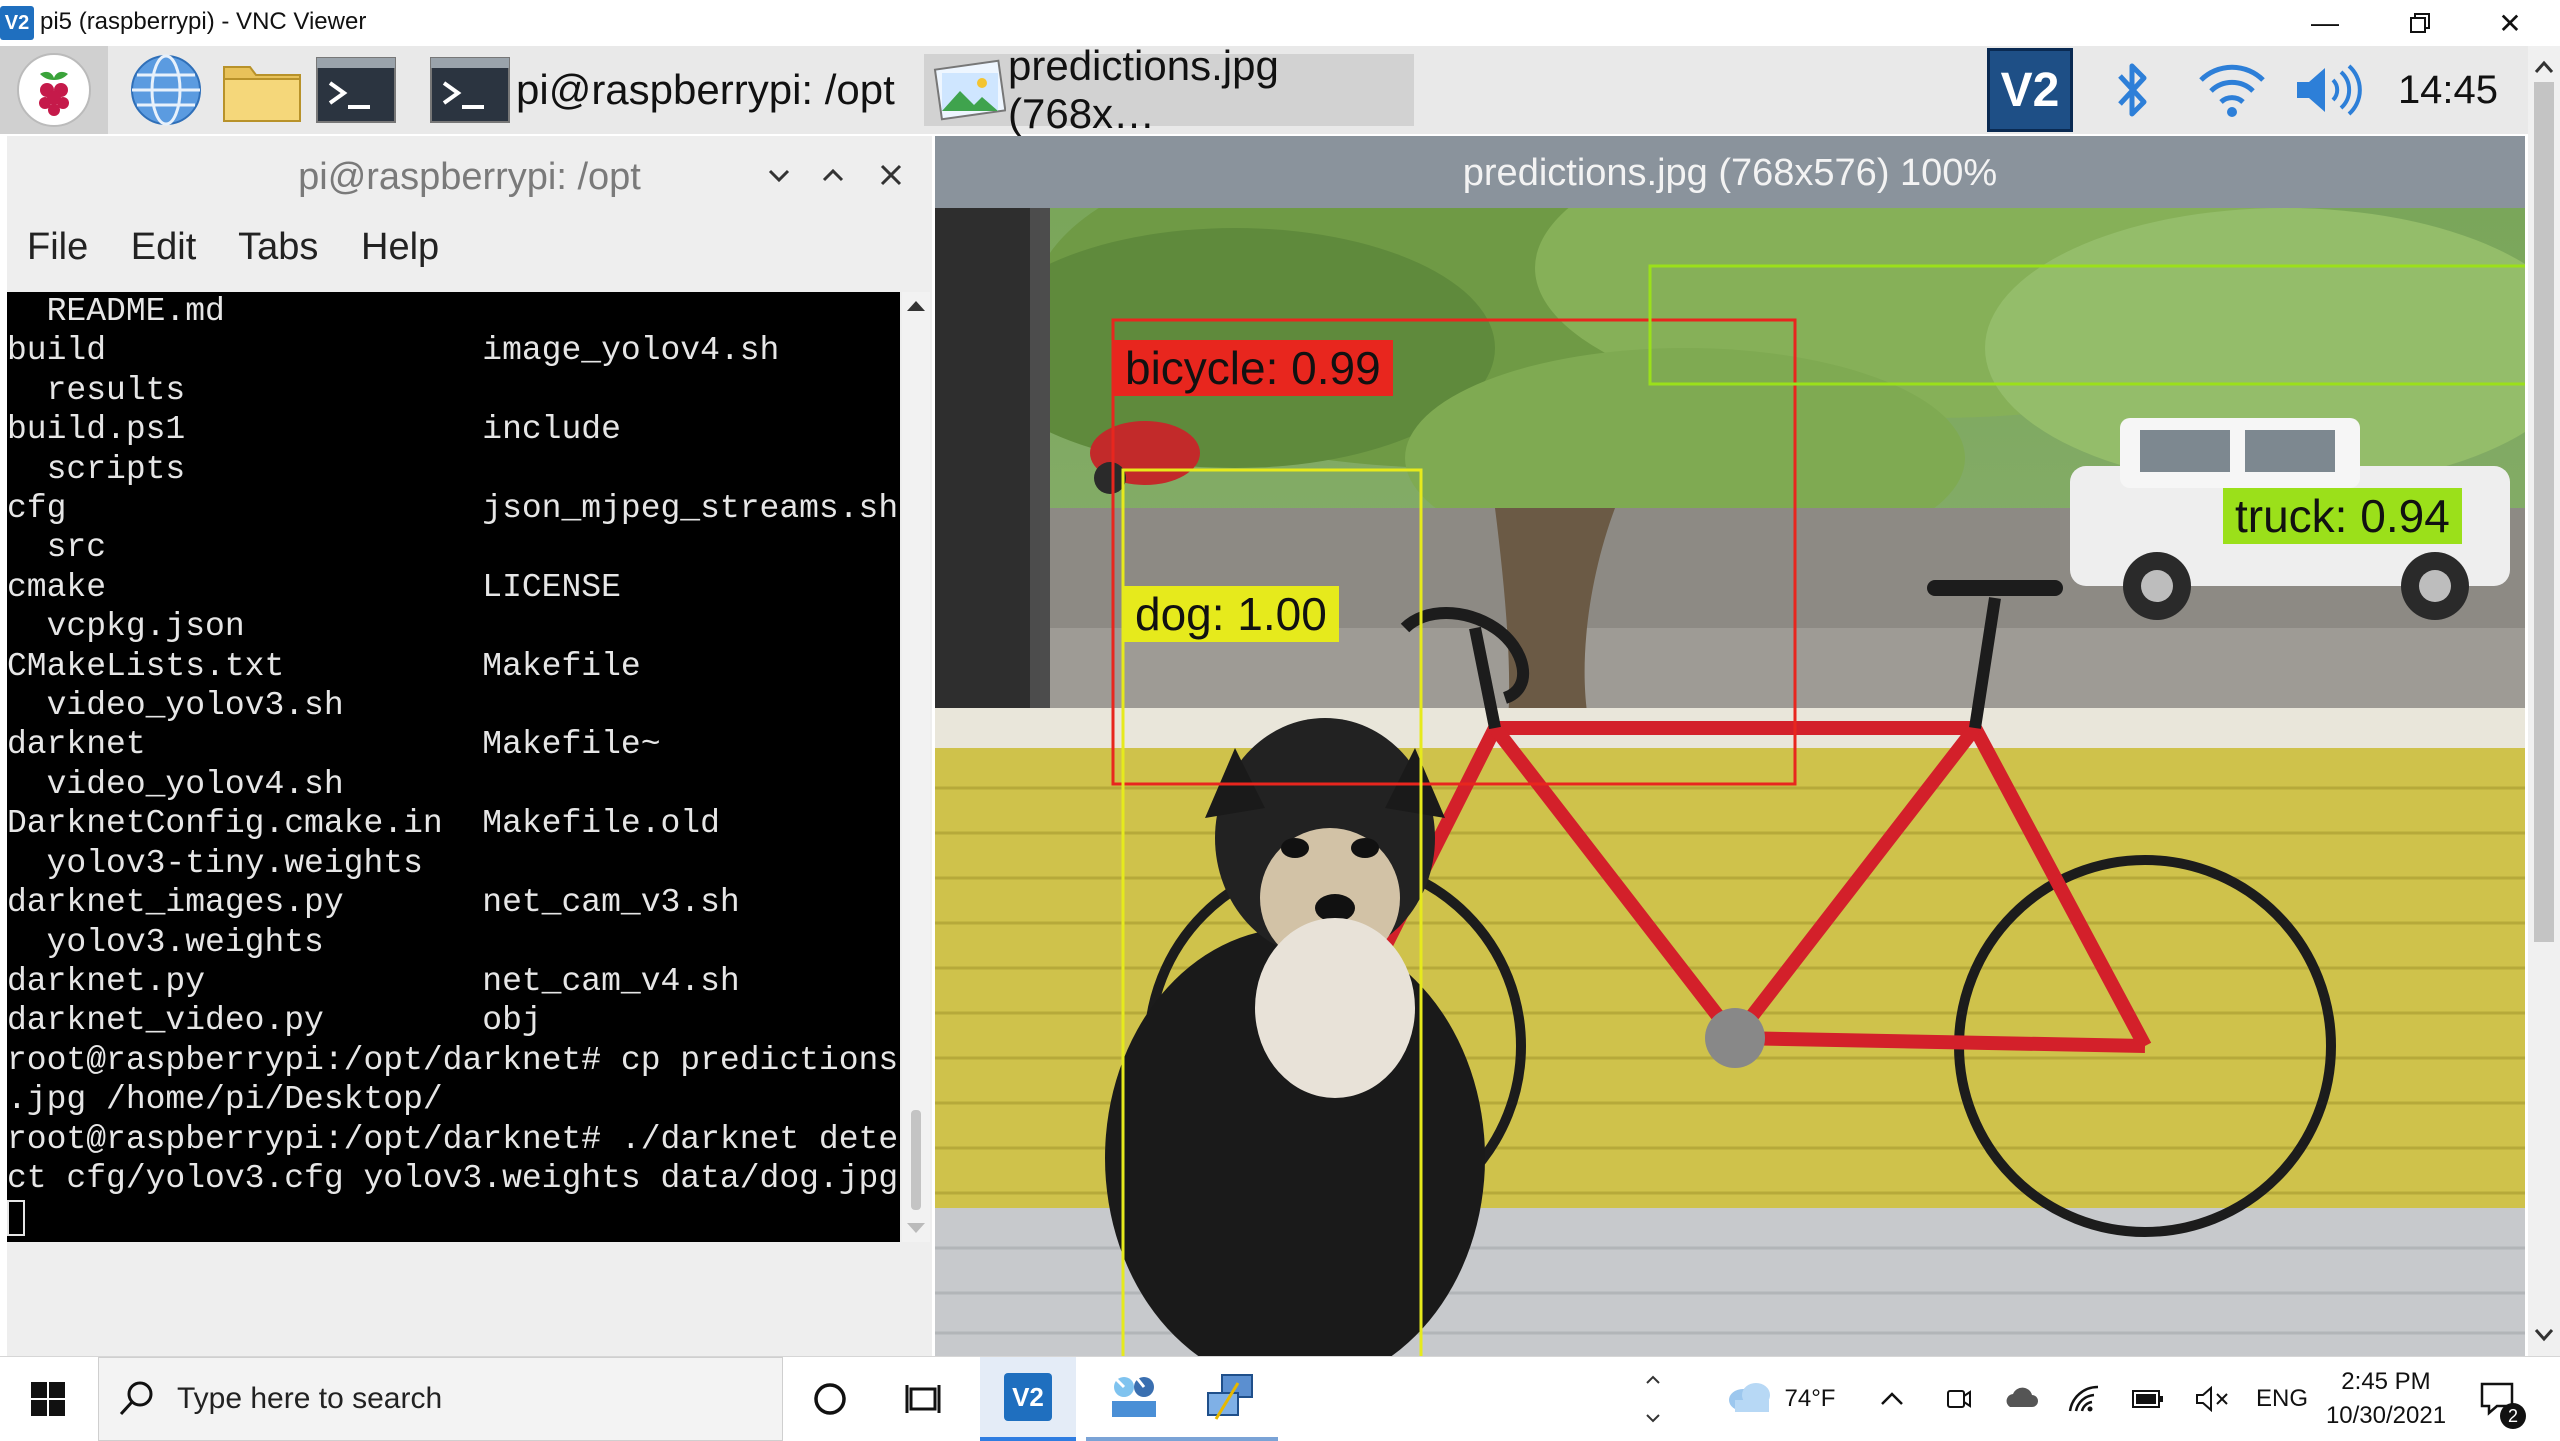 The width and height of the screenshot is (2560, 1441). I want to click on terminal-line: results, so click(96, 390).